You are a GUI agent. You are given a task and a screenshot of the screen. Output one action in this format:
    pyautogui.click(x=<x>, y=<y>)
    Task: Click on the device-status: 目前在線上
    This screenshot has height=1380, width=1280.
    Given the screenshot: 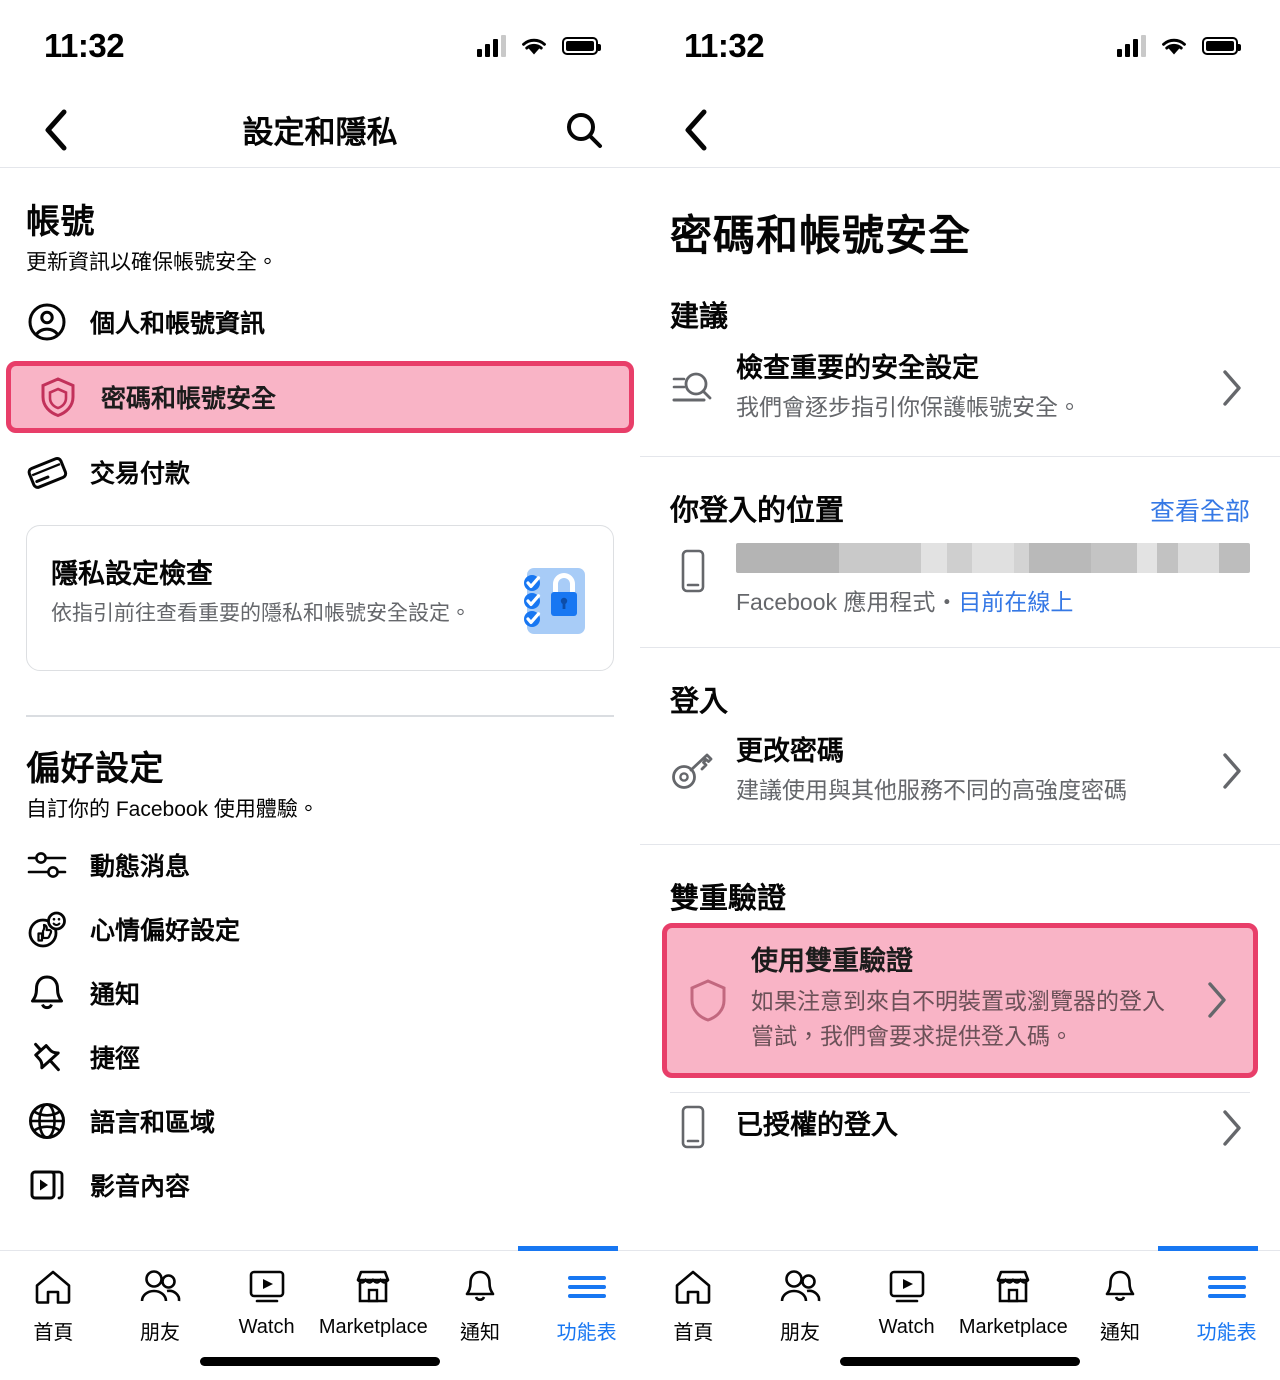 What is the action you would take?
    pyautogui.click(x=1016, y=601)
    